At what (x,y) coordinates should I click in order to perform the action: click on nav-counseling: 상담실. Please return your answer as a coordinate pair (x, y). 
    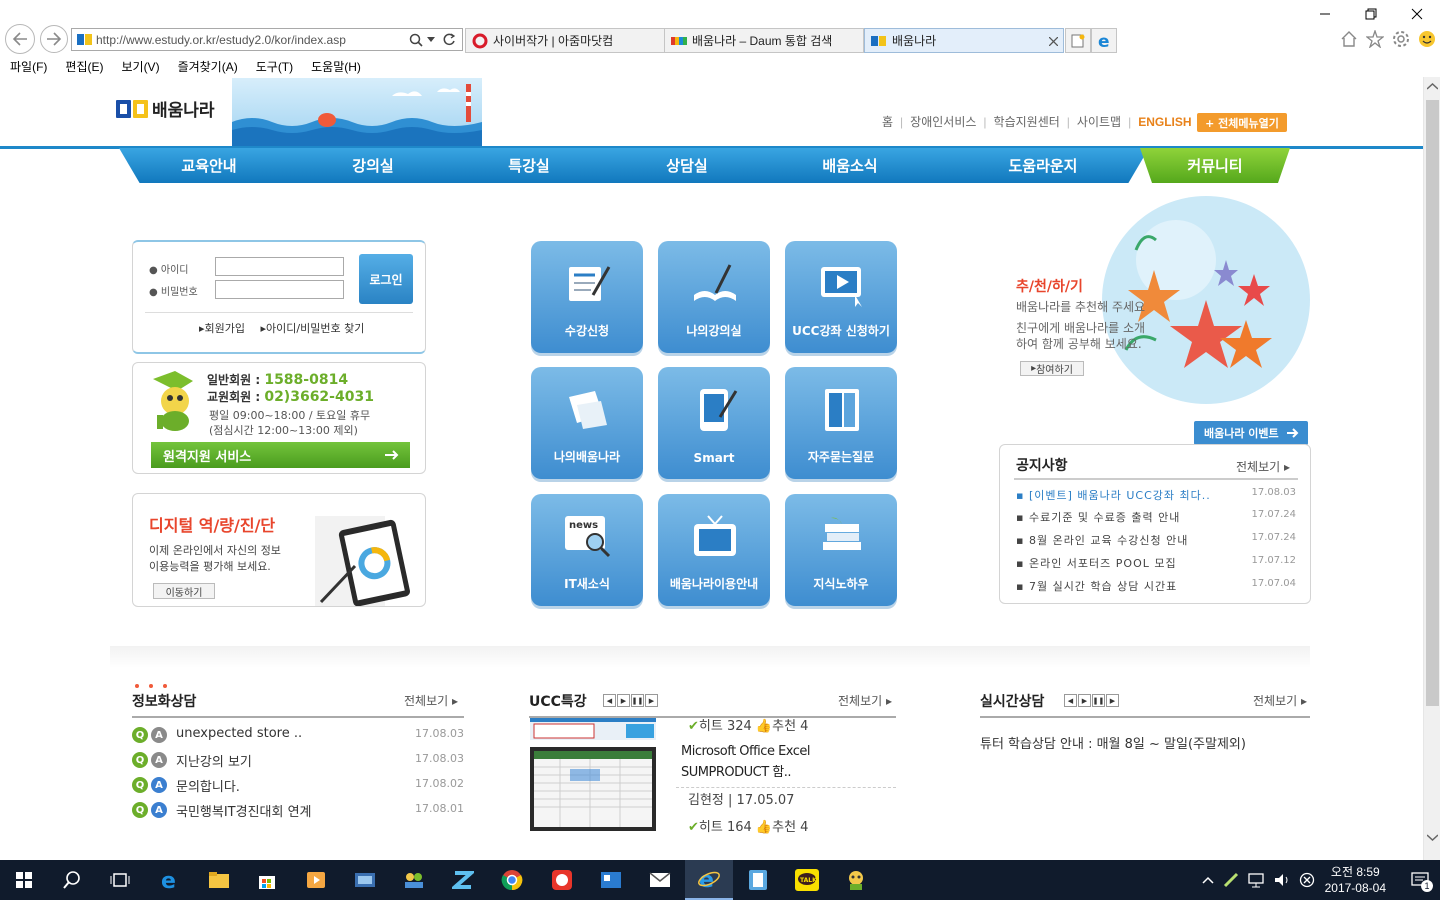
    Looking at the image, I should click on (687, 165).